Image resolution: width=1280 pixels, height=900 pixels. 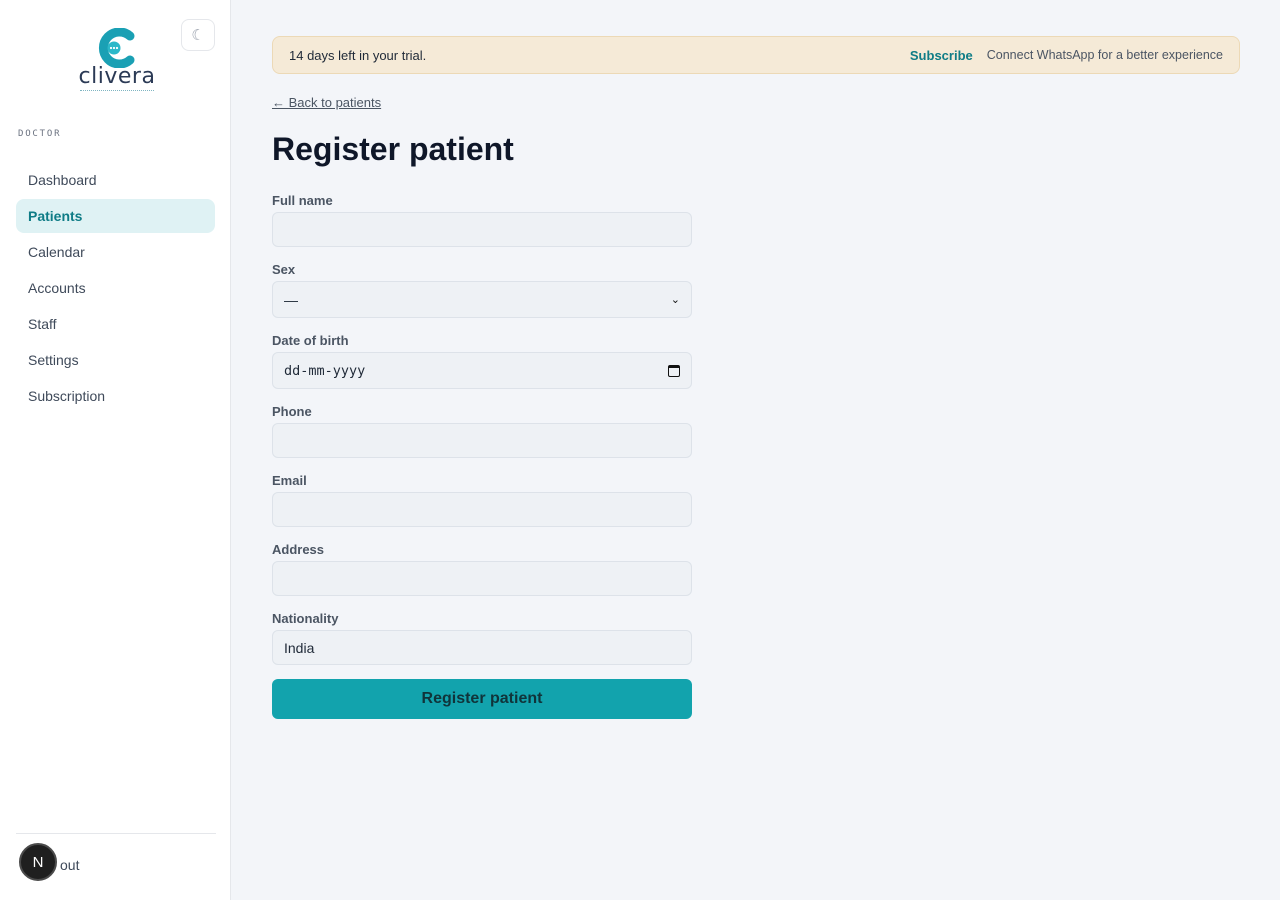 What do you see at coordinates (674, 370) in the screenshot?
I see `calendar-icon` at bounding box center [674, 370].